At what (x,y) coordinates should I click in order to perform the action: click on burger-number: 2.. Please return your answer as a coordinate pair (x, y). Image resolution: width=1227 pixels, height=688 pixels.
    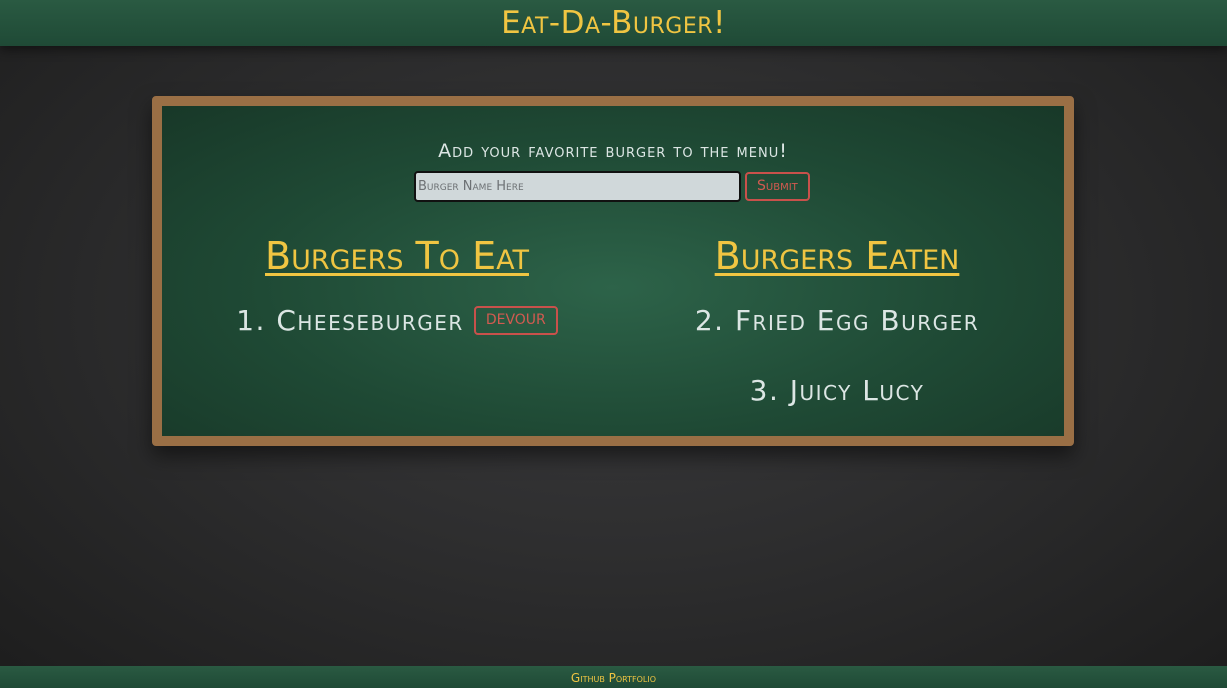
    Looking at the image, I should click on (709, 320).